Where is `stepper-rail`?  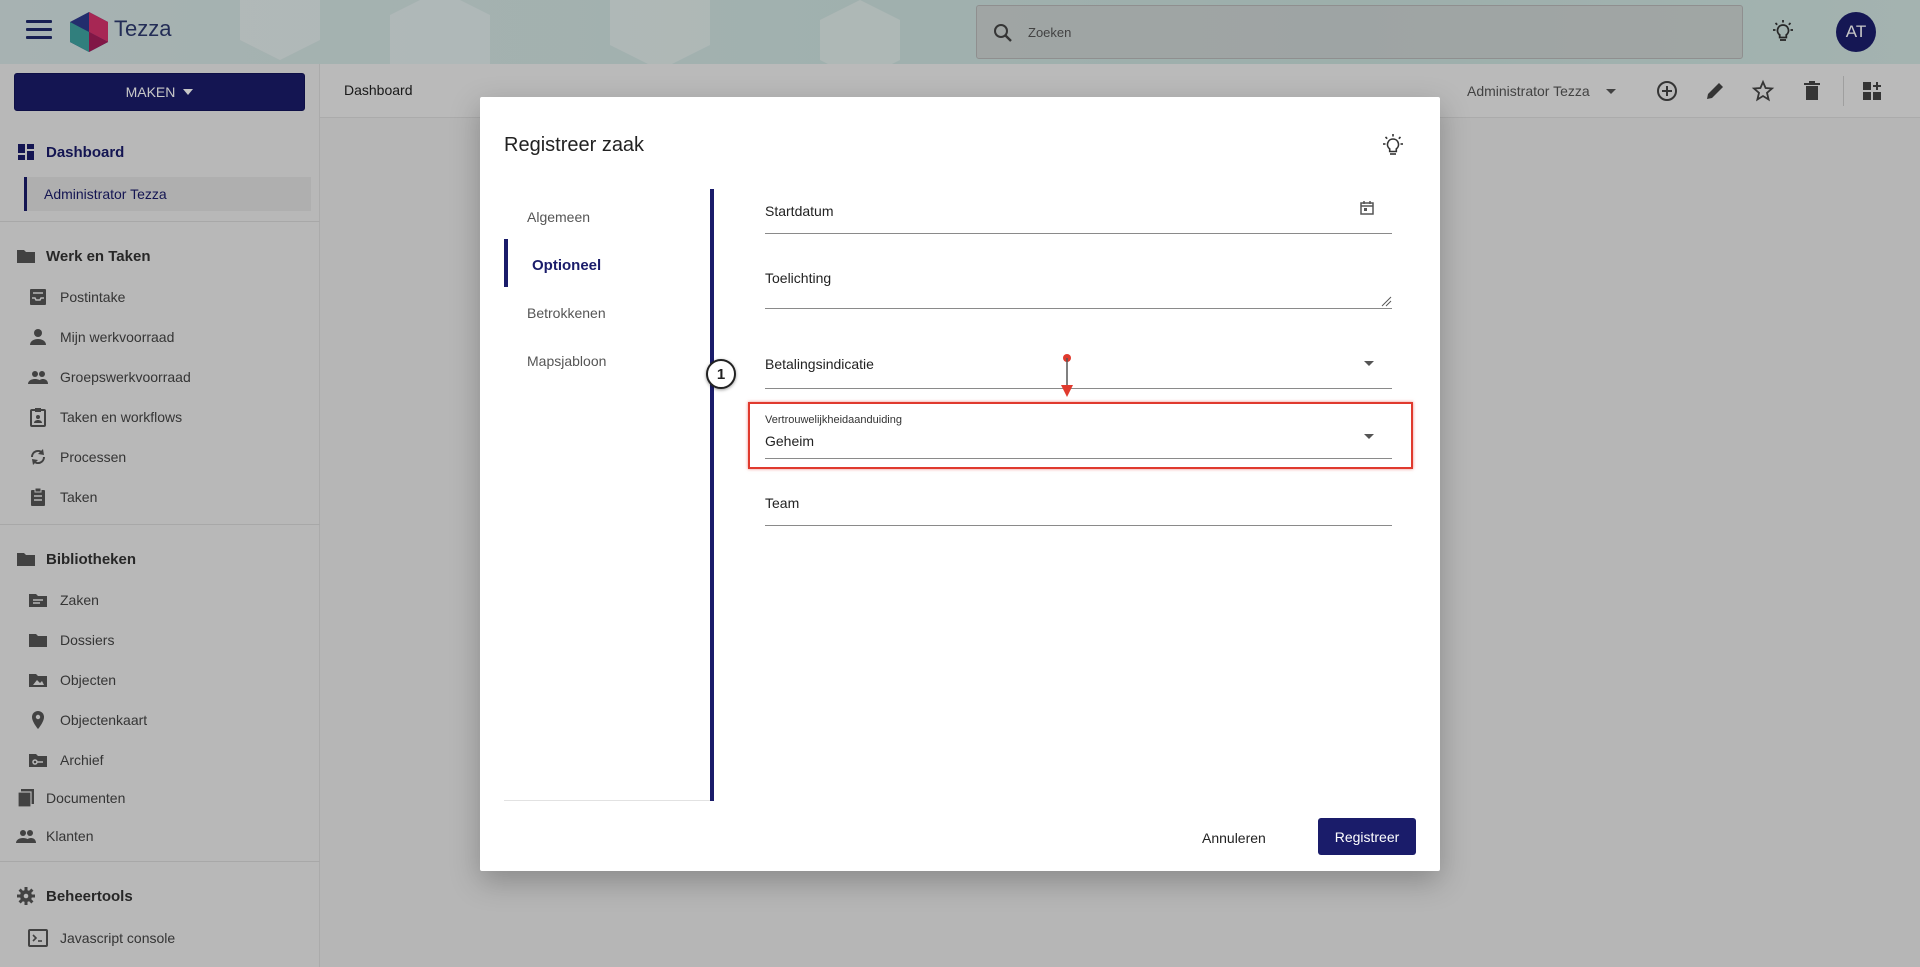 stepper-rail is located at coordinates (712, 495).